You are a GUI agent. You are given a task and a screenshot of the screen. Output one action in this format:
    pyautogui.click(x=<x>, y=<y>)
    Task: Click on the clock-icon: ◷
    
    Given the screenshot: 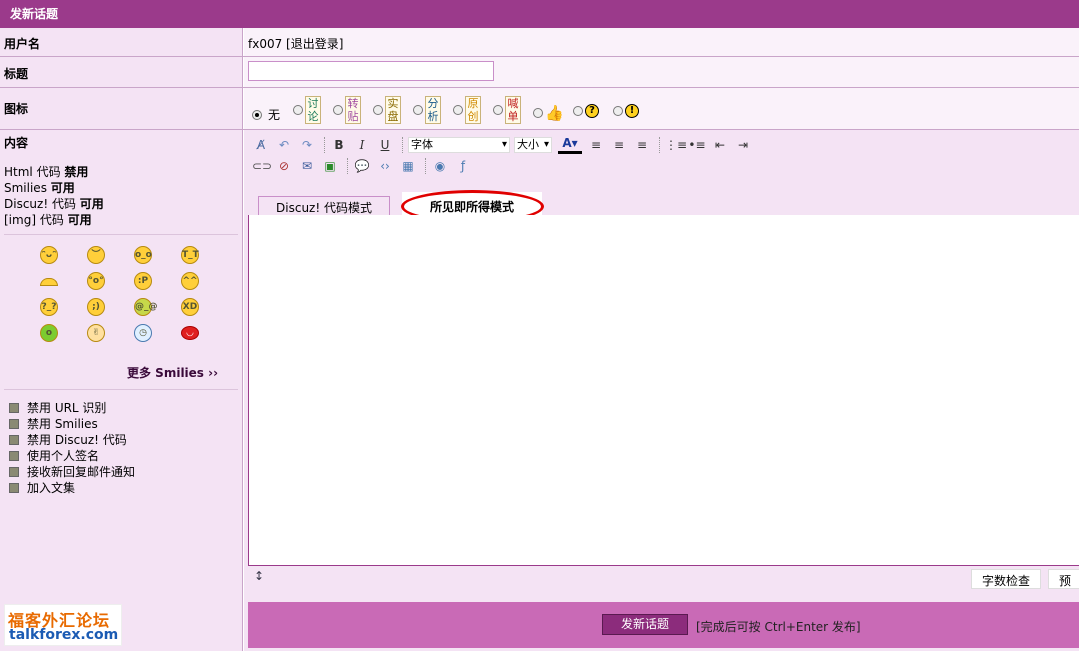 What is the action you would take?
    pyautogui.click(x=143, y=333)
    